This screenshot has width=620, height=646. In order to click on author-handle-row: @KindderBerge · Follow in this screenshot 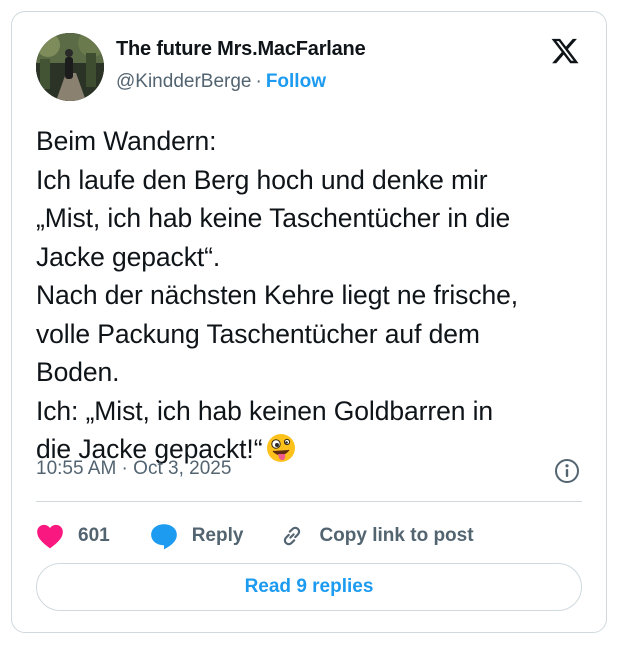, I will do `click(221, 82)`.